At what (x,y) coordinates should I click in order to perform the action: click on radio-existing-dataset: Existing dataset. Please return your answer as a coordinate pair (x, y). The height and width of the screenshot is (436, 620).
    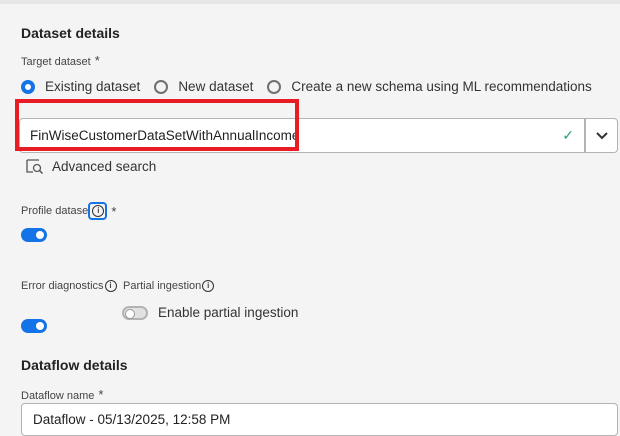
    Looking at the image, I should click on (80, 86).